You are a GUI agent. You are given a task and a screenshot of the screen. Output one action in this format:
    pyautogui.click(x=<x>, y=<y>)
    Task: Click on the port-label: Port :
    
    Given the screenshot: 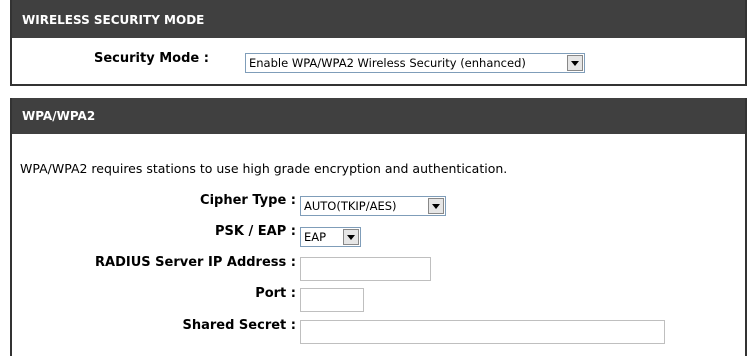 What is the action you would take?
    pyautogui.click(x=275, y=293)
    